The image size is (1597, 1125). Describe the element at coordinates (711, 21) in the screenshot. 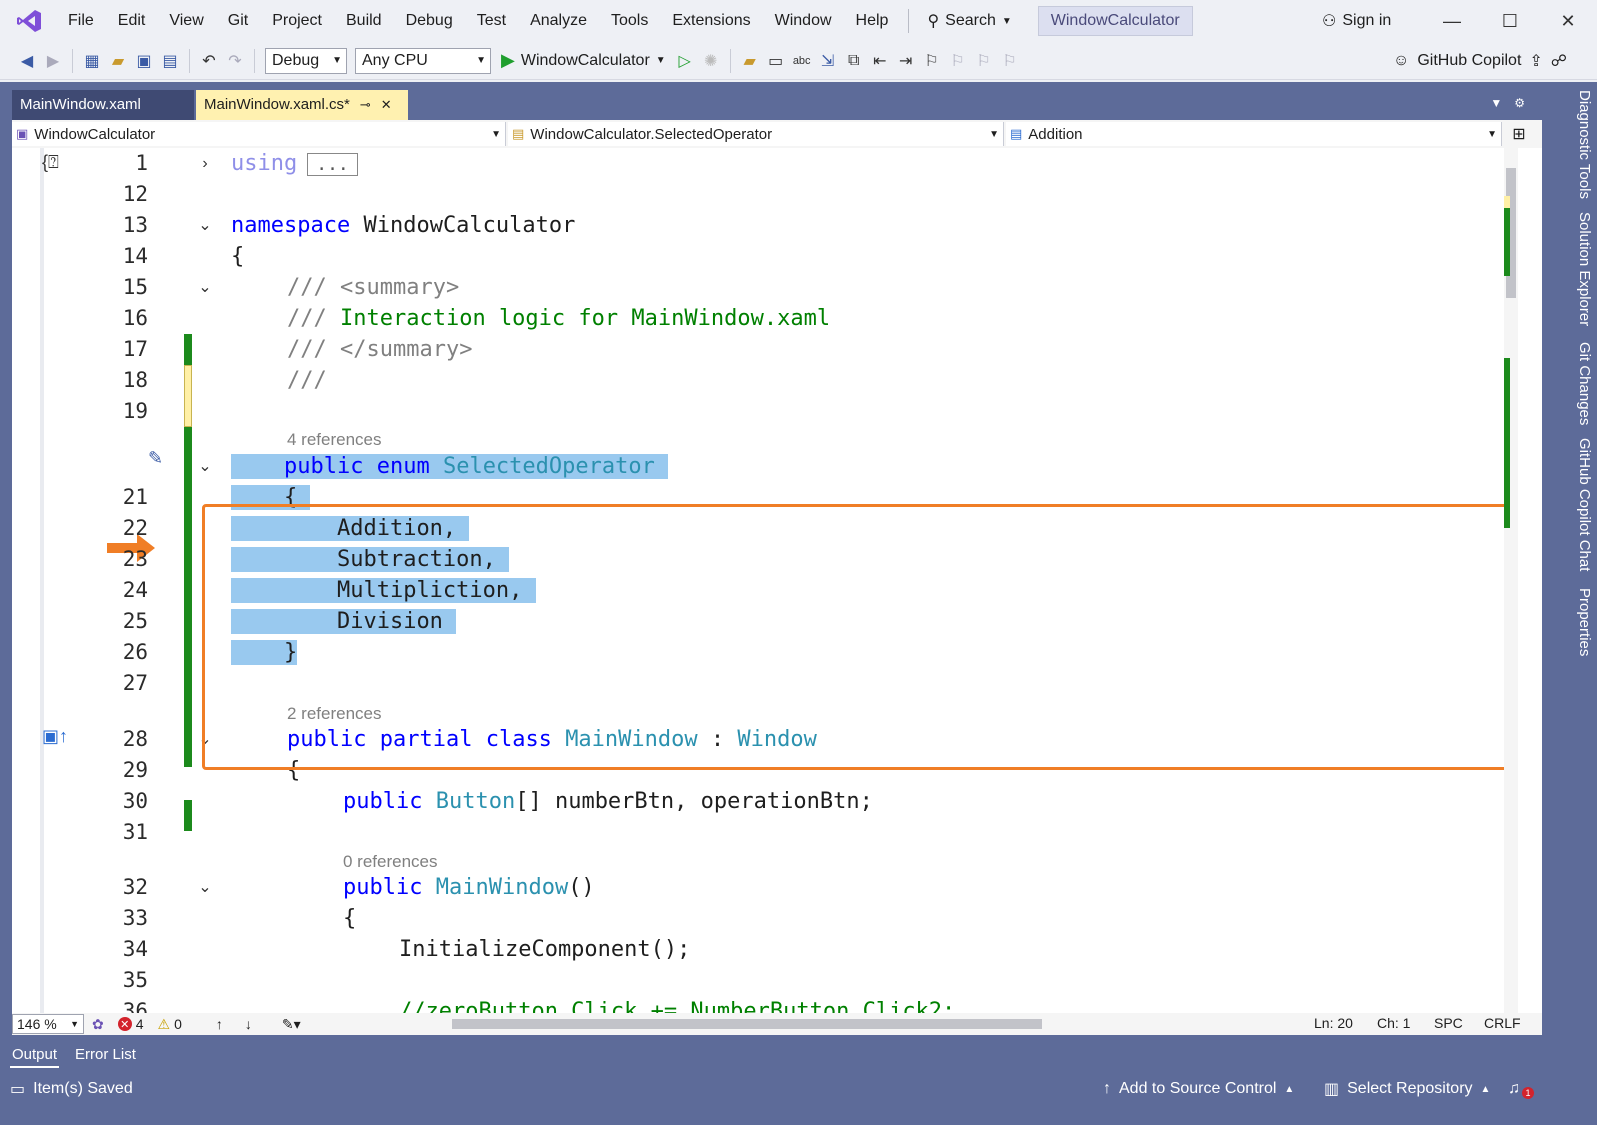

I see `menu-extensions: Extensions` at that location.